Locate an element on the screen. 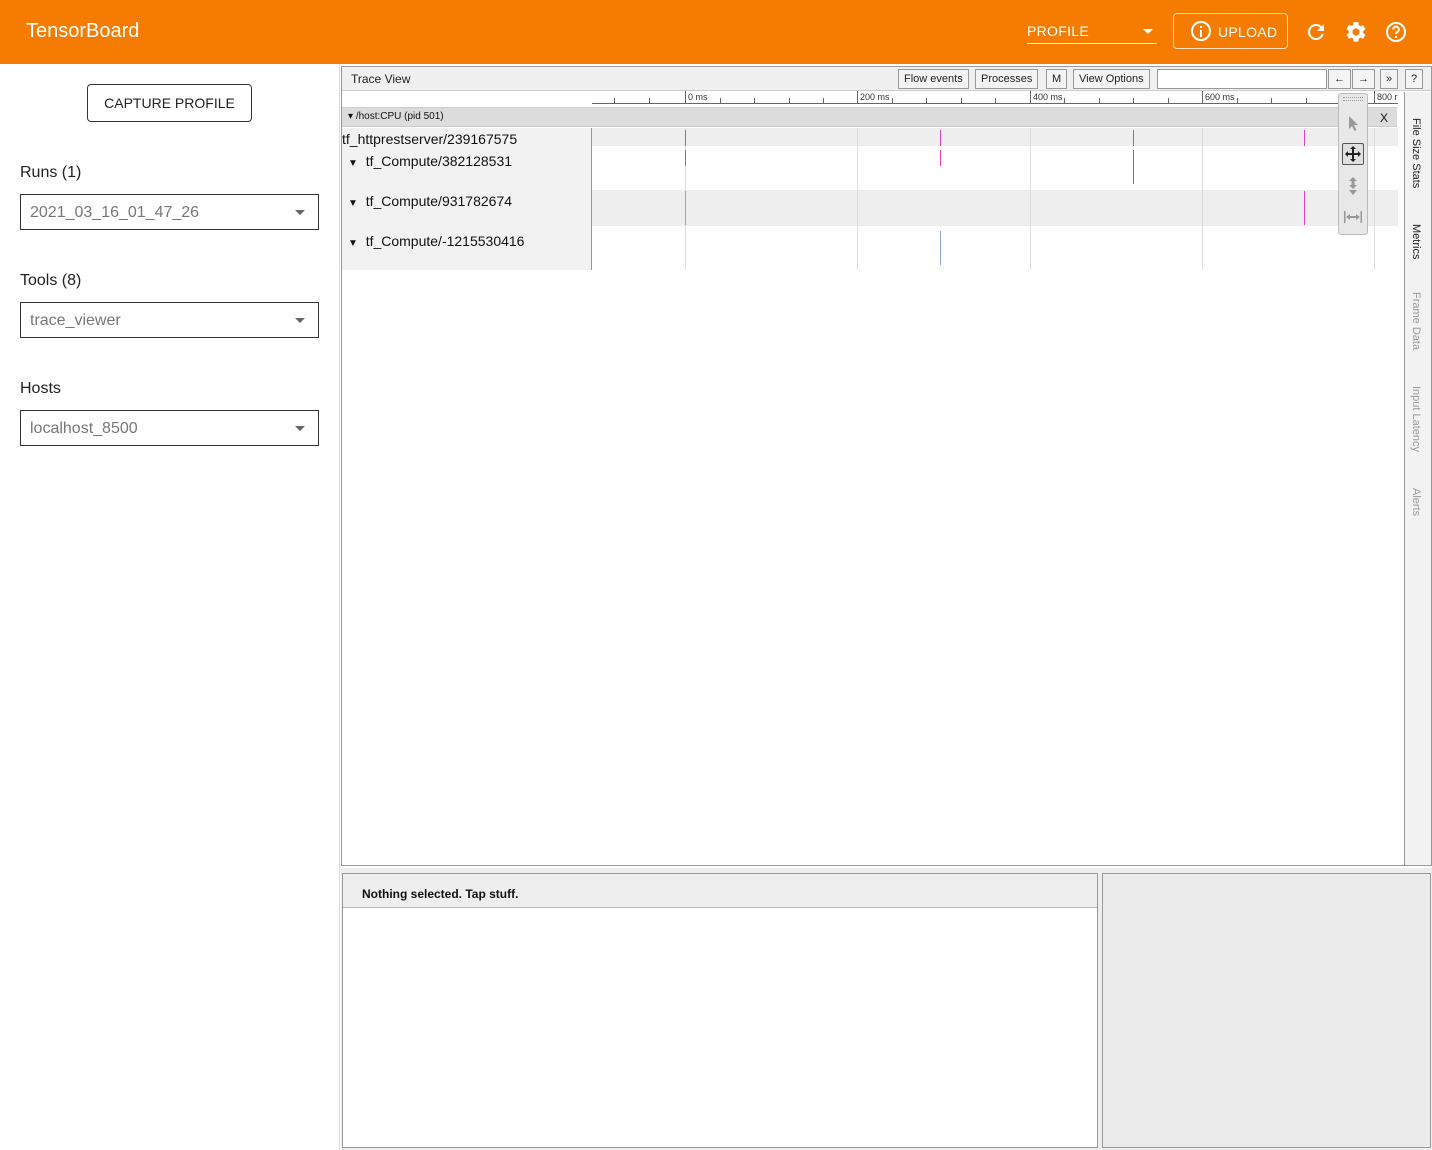  flow-events-button: Flow events is located at coordinates (933, 79).